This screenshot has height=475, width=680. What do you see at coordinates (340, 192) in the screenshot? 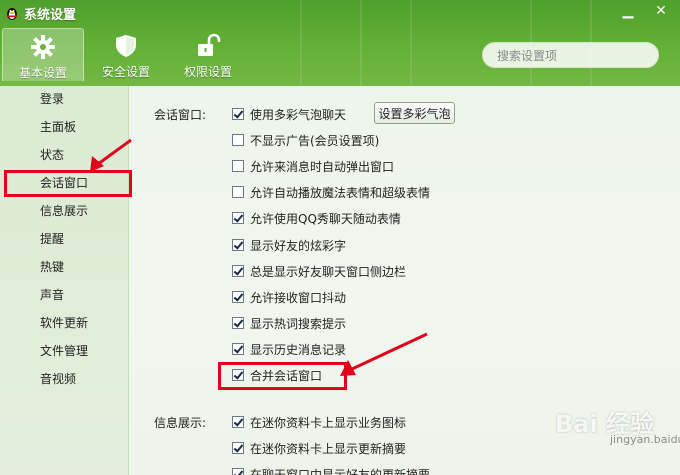
I see `option-label: 允许自动播放魔法表情和超级表情` at bounding box center [340, 192].